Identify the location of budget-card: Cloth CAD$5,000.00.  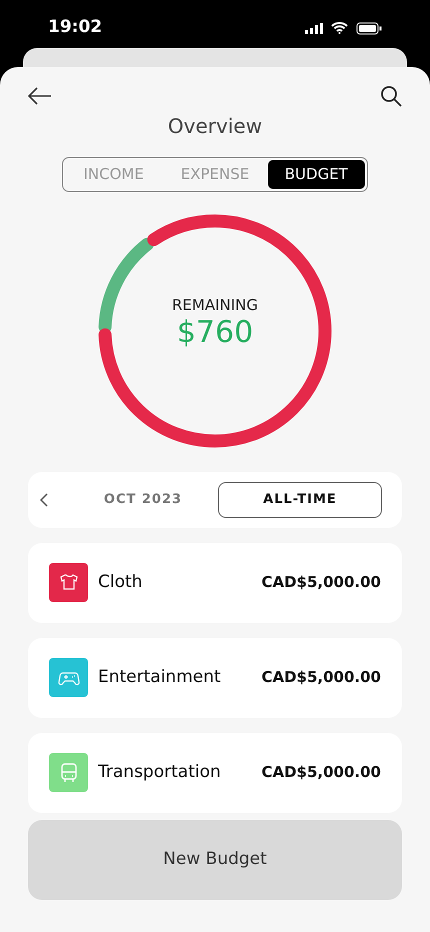
(215, 582).